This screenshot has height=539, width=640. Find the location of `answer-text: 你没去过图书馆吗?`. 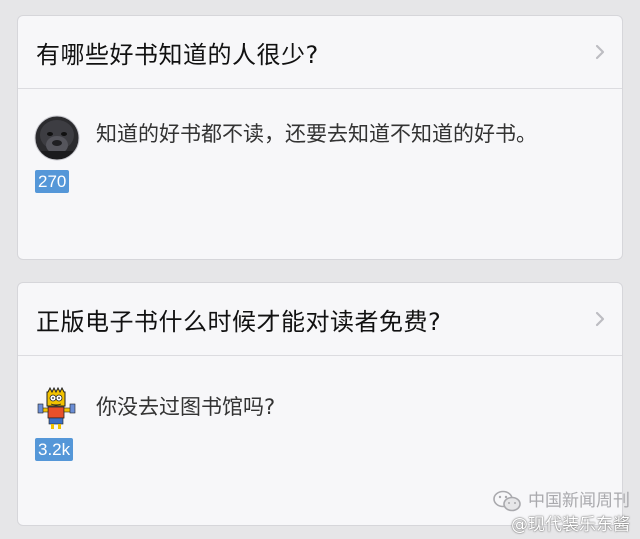

answer-text: 你没去过图书馆吗? is located at coordinates (346, 407).